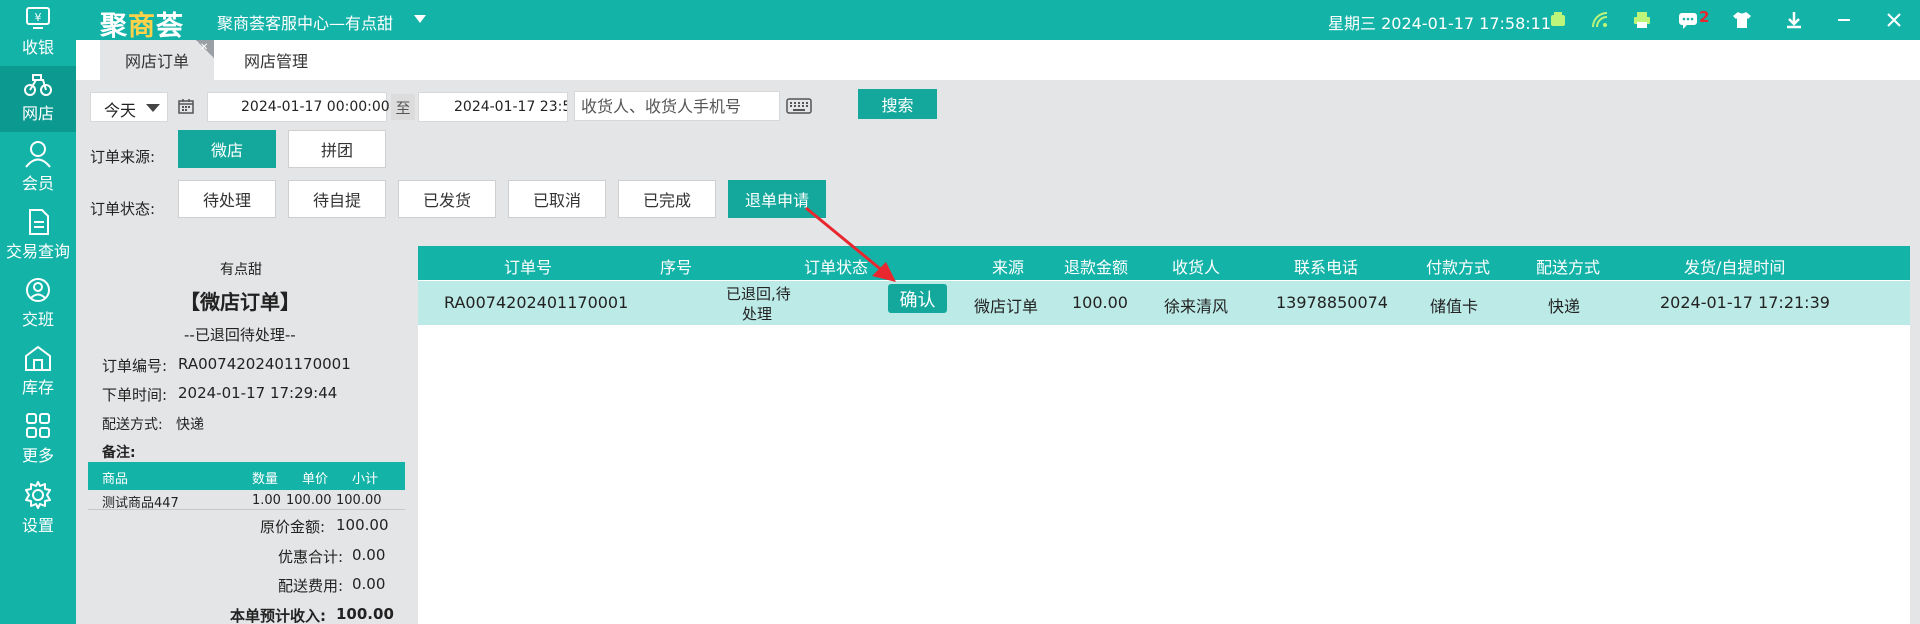 The image size is (1920, 624). I want to click on col-payment: 付款方式, so click(1458, 267).